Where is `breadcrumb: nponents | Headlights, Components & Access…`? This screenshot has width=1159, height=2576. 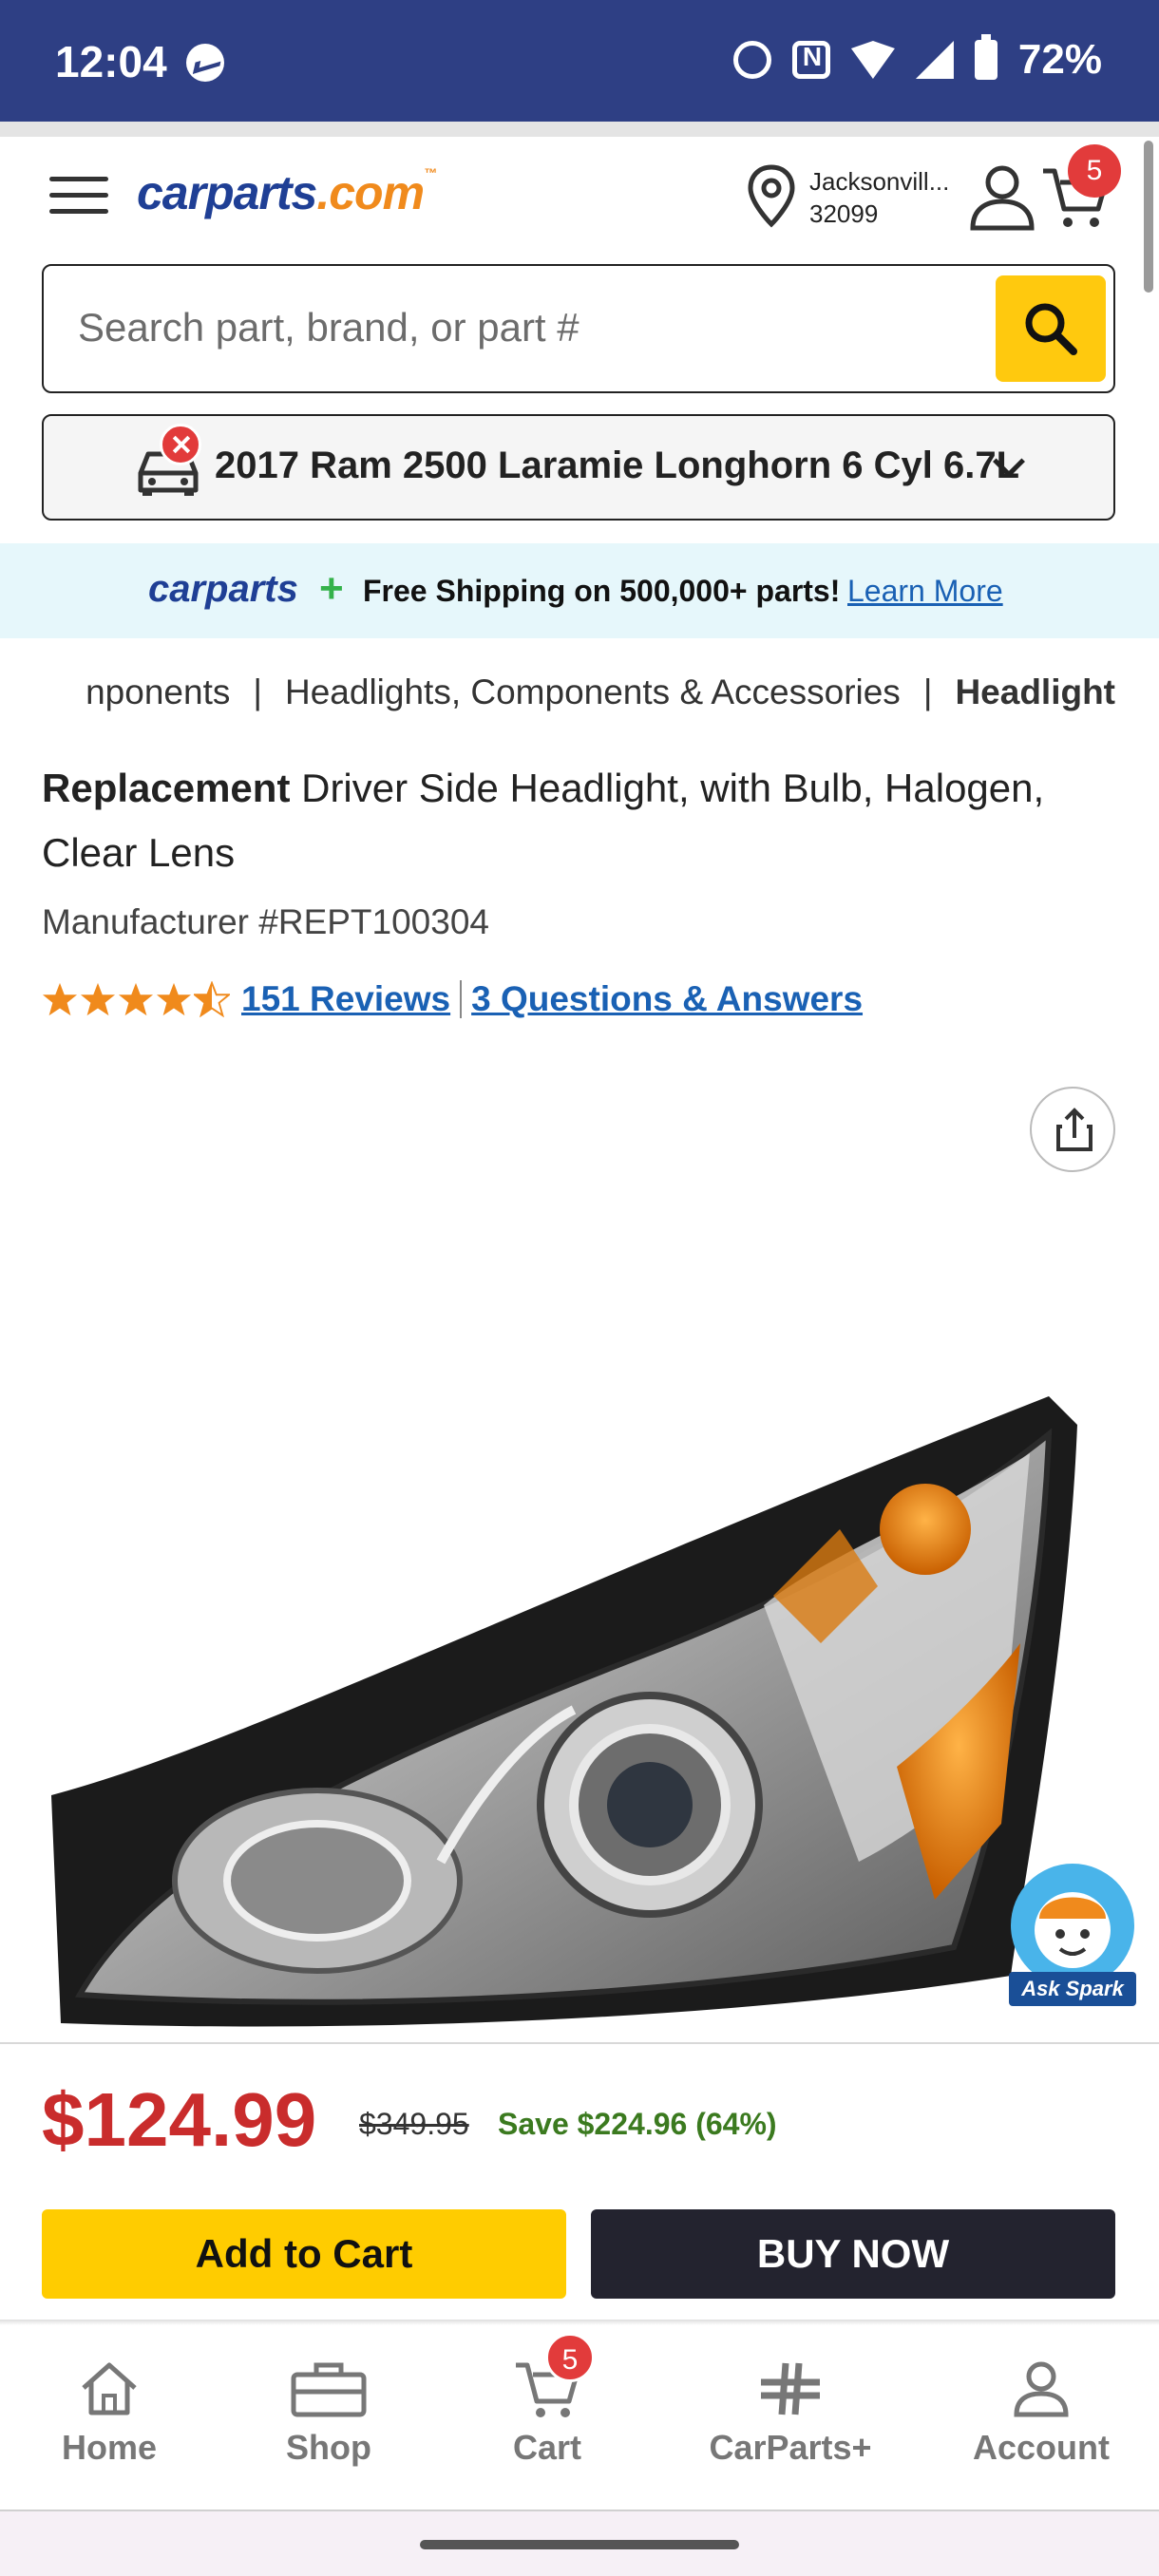 breadcrumb: nponents | Headlights, Components & Access… is located at coordinates (578, 696).